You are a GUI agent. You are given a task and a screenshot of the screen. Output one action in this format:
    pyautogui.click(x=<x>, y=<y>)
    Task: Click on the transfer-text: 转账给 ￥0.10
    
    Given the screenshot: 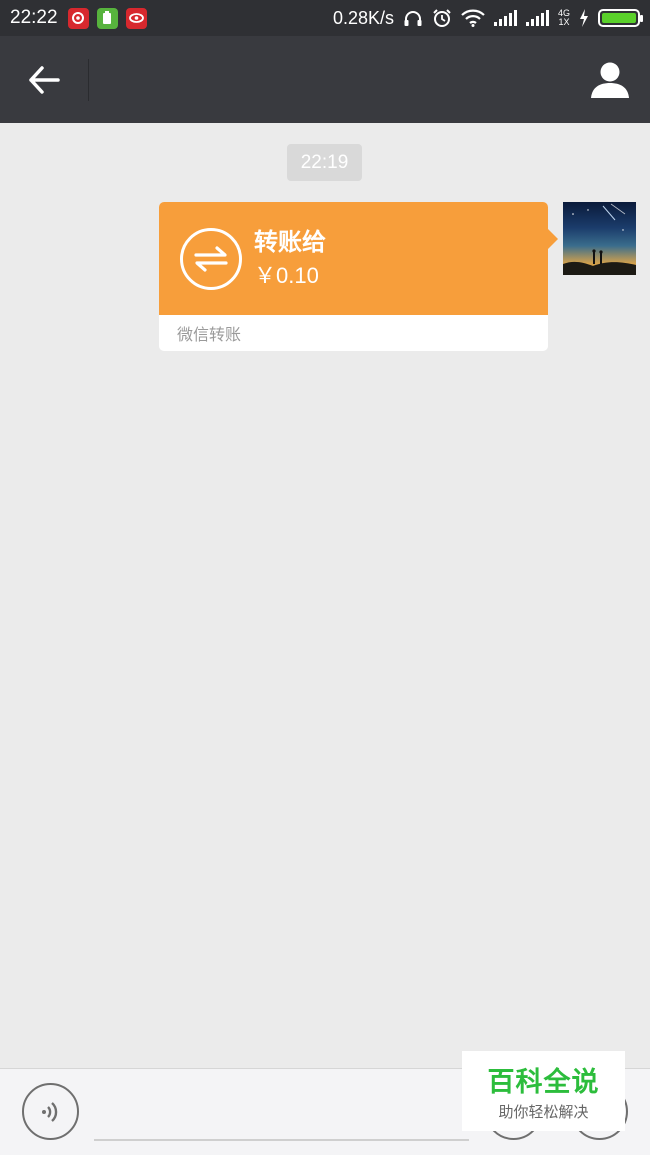 What is the action you would take?
    pyautogui.click(x=290, y=259)
    